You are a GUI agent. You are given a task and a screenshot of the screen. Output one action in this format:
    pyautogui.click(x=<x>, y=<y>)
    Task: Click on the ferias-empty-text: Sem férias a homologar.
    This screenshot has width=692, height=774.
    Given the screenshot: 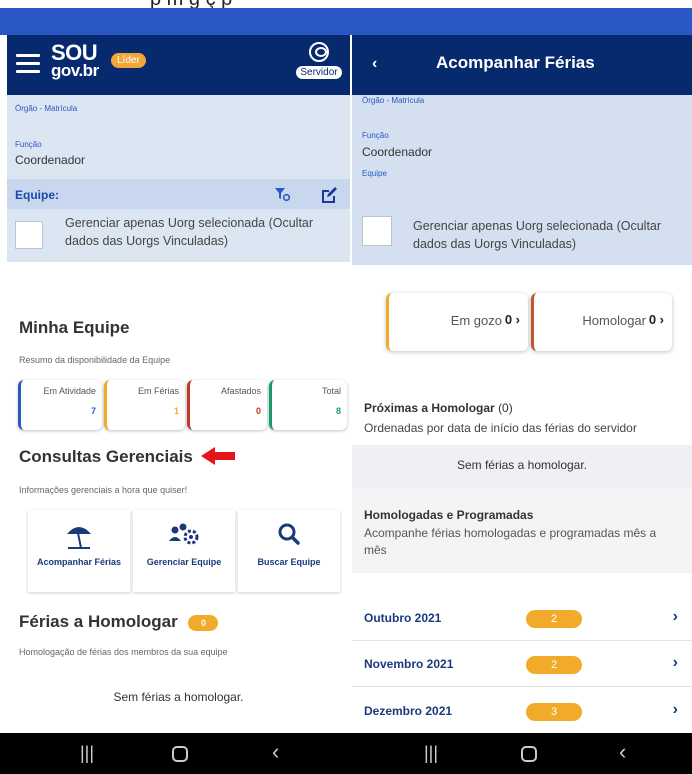 What is the action you would take?
    pyautogui.click(x=178, y=697)
    